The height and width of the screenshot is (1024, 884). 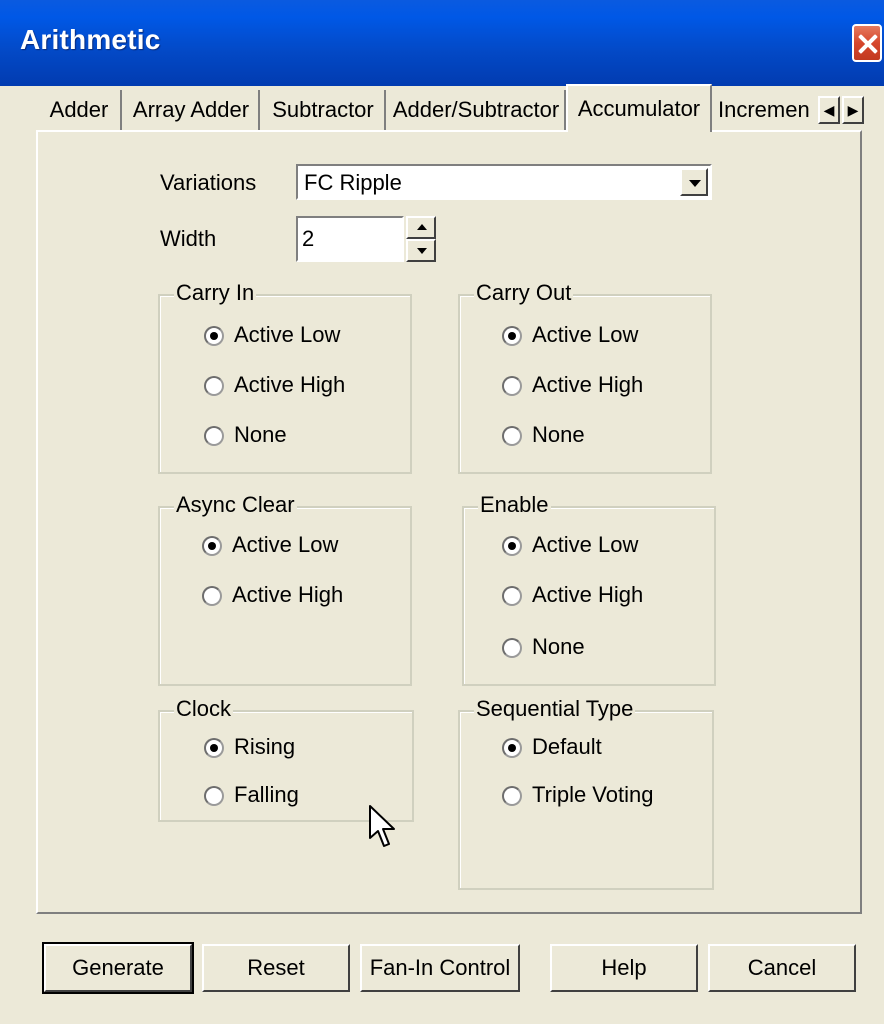 I want to click on radio-label: Default, so click(x=567, y=746).